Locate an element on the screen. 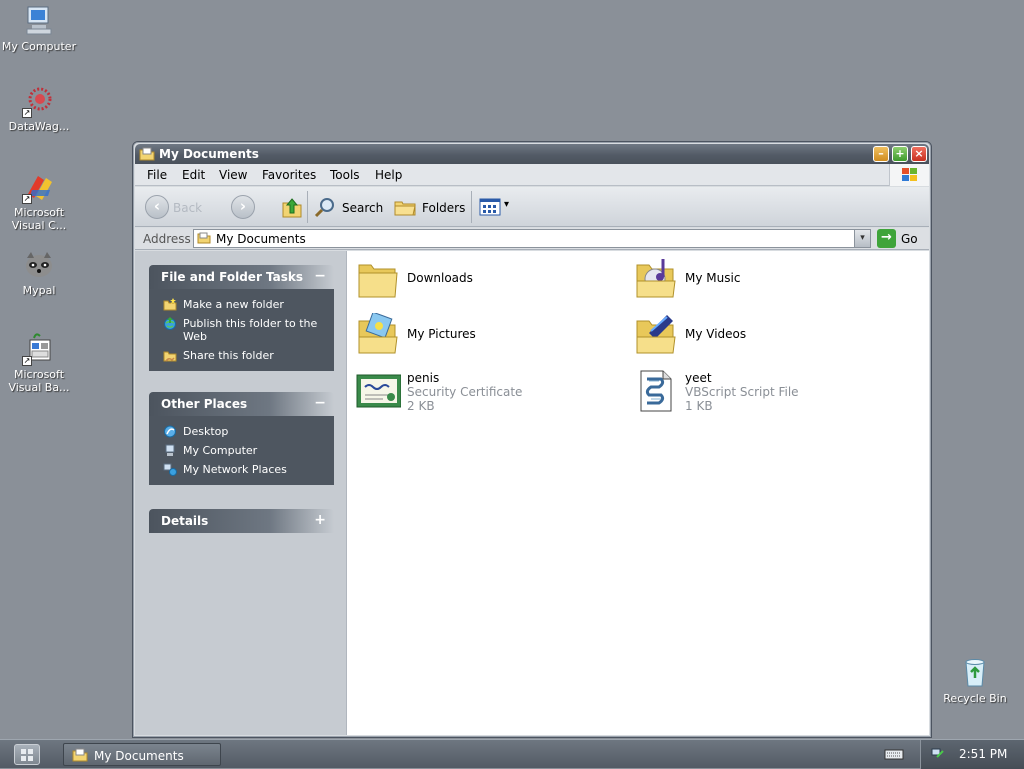 Image resolution: width=1024 pixels, height=769 pixels. address-dropdown-button: ▾ is located at coordinates (862, 238).